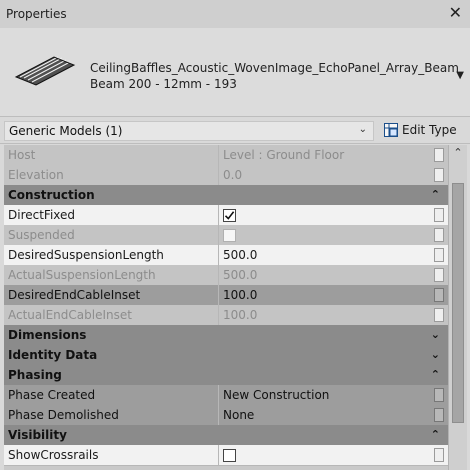 The image size is (470, 470). I want to click on scroll-up-icon: ⌃, so click(458, 153).